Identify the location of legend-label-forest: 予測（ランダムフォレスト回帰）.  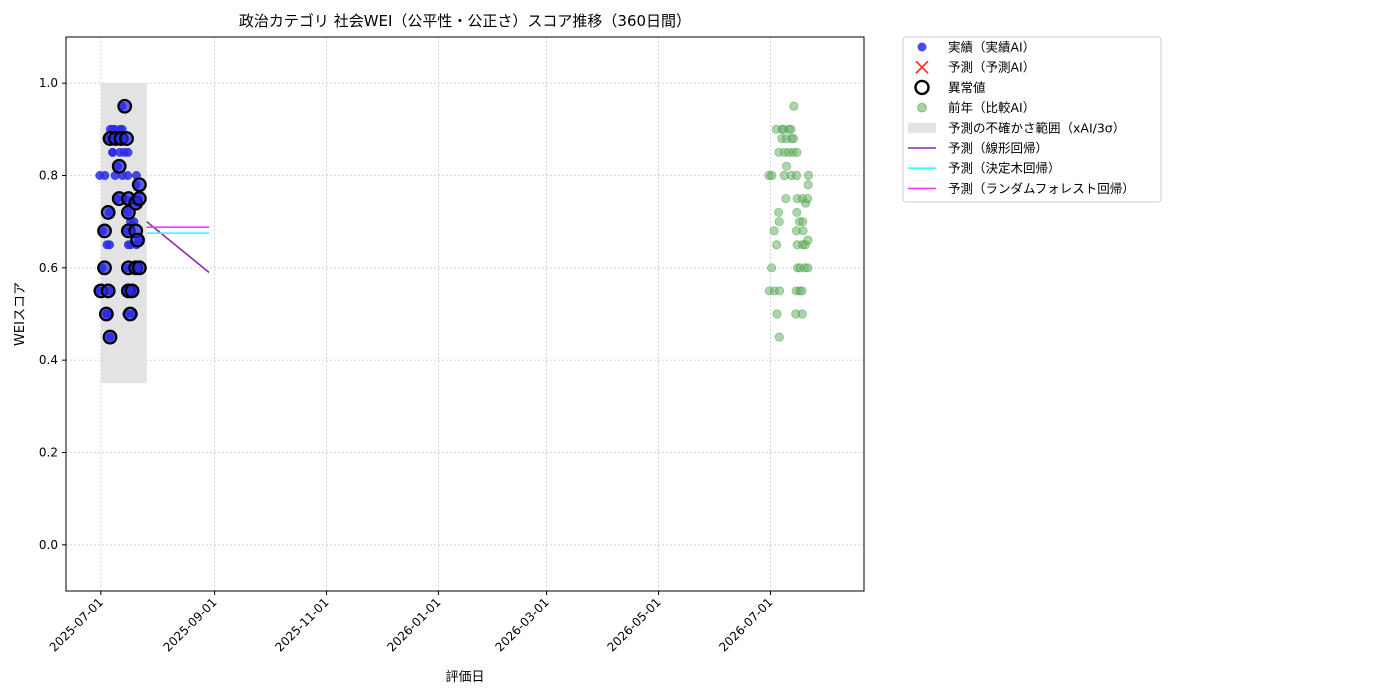
(1041, 188).